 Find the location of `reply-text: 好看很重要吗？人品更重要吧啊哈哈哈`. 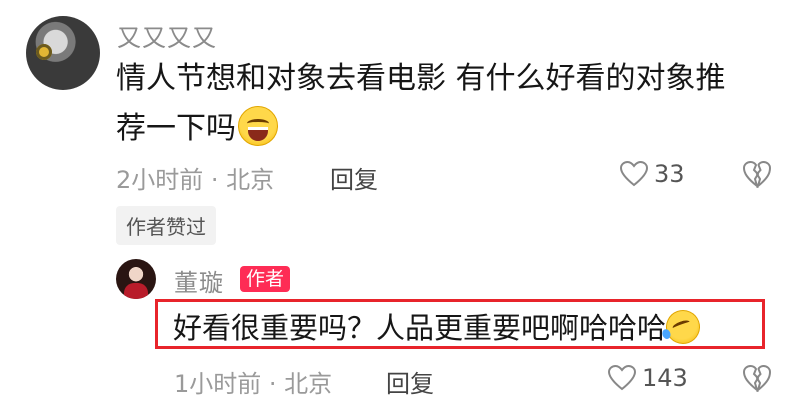

reply-text: 好看很重要吗？人品更重要吧啊哈哈哈 is located at coordinates (439, 327).